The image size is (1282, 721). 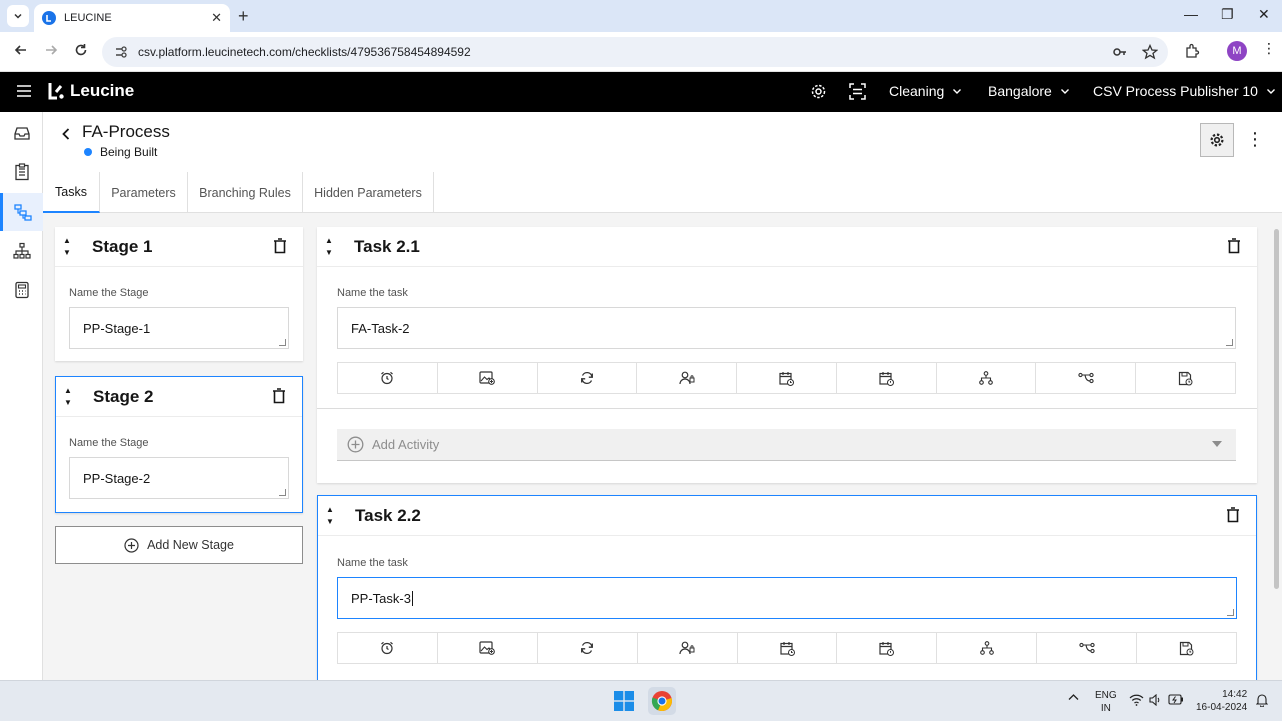 What do you see at coordinates (90, 91) in the screenshot?
I see `leucine-logo: Leucine` at bounding box center [90, 91].